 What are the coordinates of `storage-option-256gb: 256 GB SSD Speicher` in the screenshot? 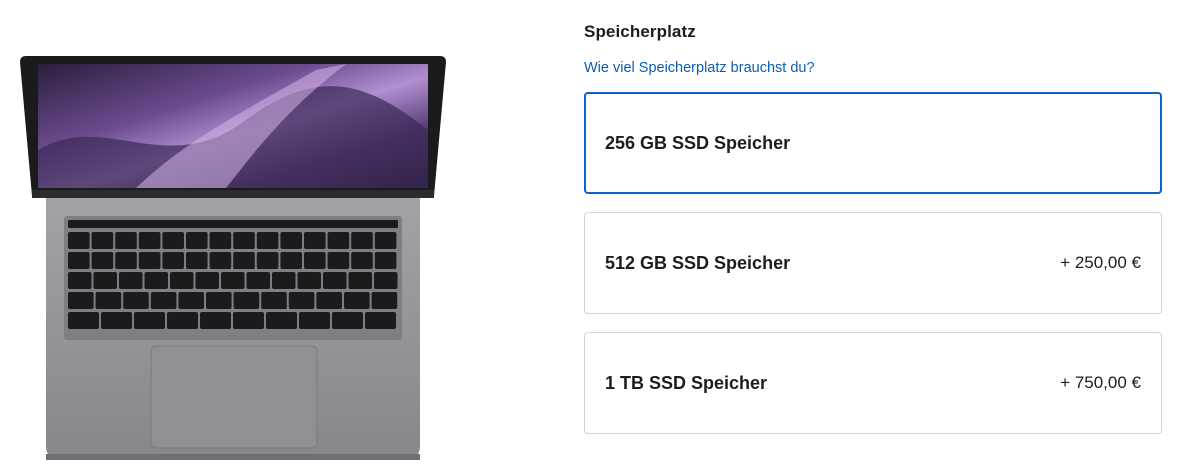 It's located at (873, 143).